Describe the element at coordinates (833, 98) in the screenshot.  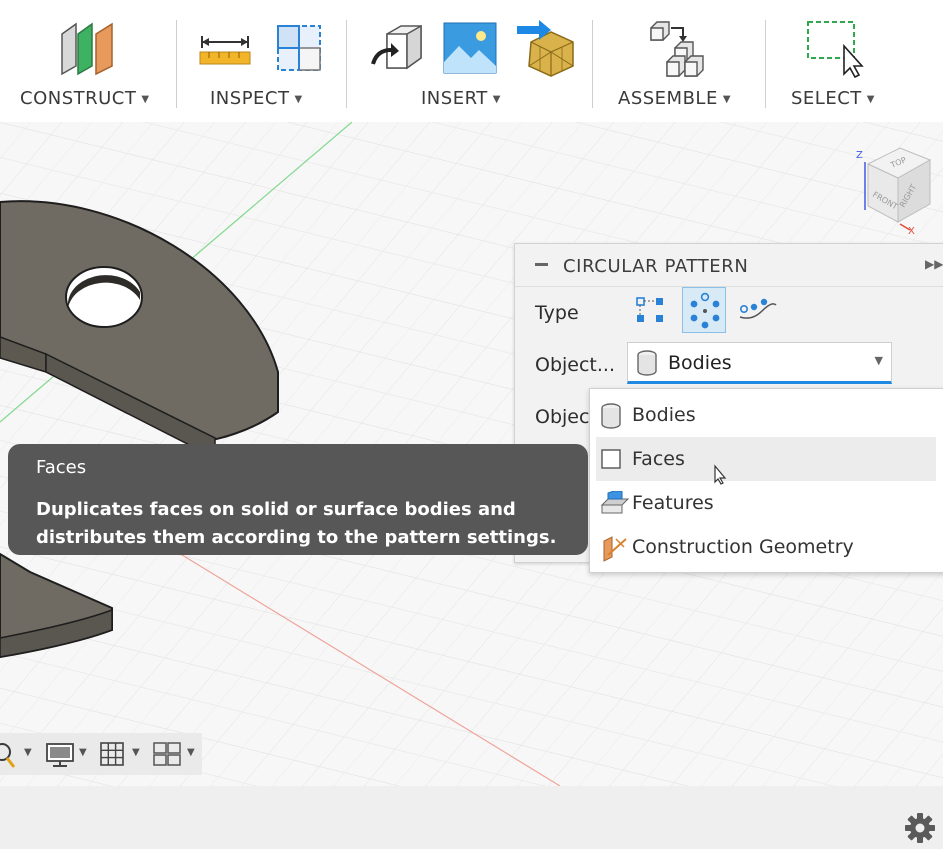
I see `select-label: SELECT ▼` at that location.